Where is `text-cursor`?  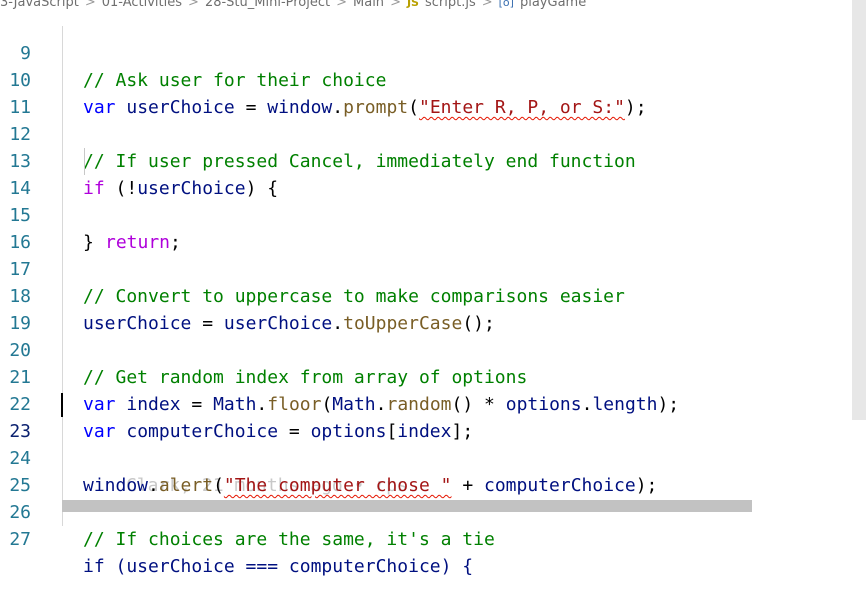 text-cursor is located at coordinates (62, 405).